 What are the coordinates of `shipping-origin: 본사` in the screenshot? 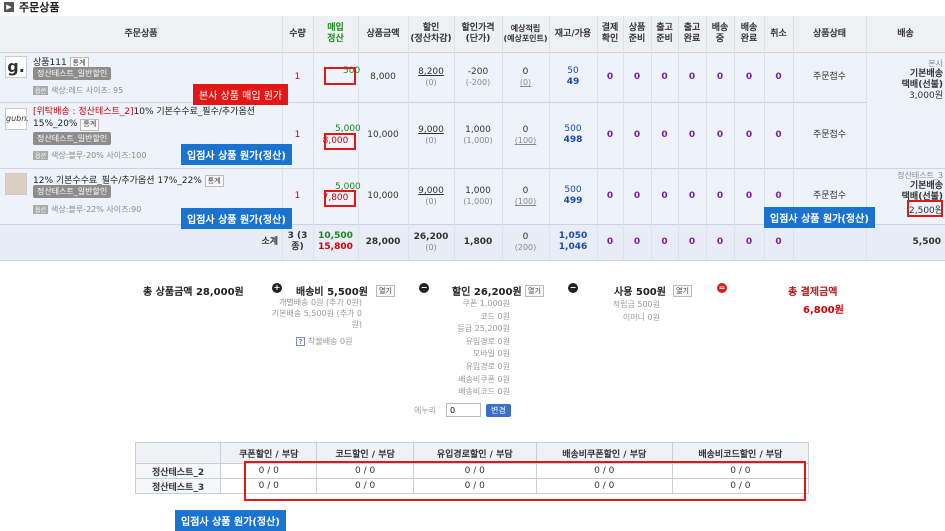 It's located at (935, 63).